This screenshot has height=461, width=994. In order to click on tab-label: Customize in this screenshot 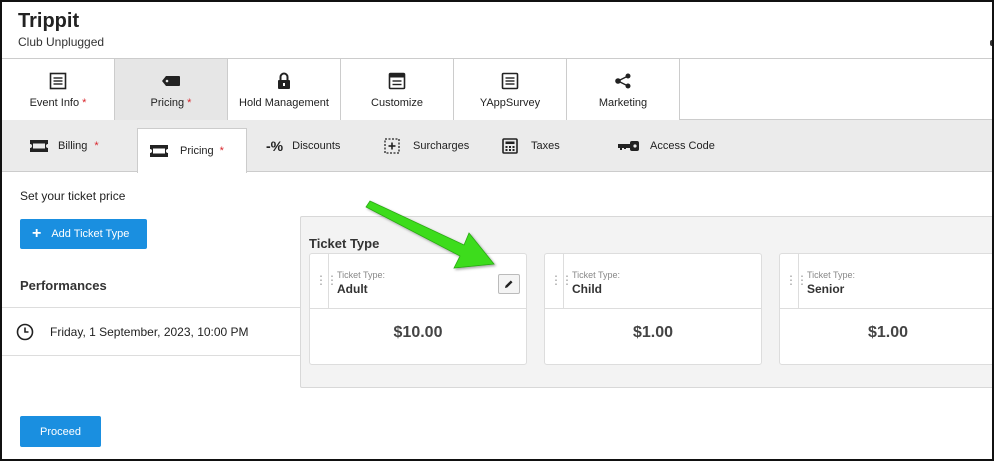, I will do `click(397, 102)`.